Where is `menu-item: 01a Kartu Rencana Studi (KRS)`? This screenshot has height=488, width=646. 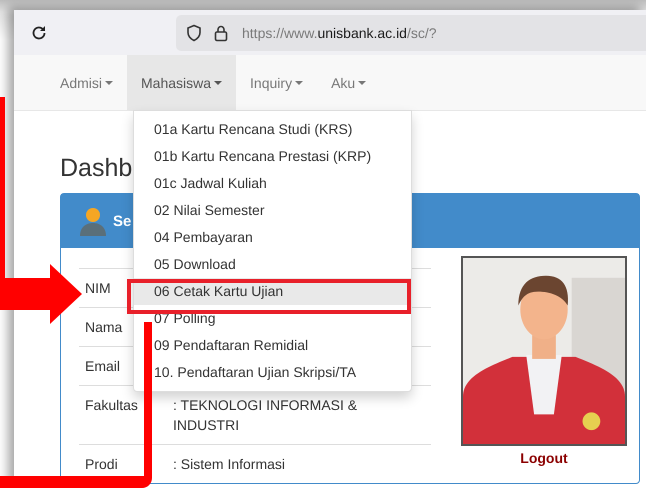
menu-item: 01a Kartu Rencana Studi (KRS) is located at coordinates (272, 129).